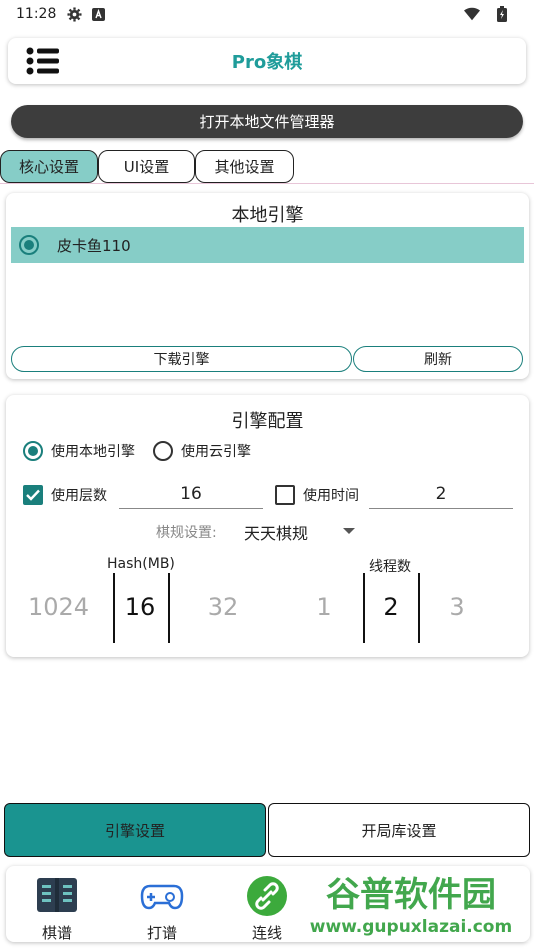 This screenshot has width=534, height=950. I want to click on use-cloud-radio, so click(163, 451).